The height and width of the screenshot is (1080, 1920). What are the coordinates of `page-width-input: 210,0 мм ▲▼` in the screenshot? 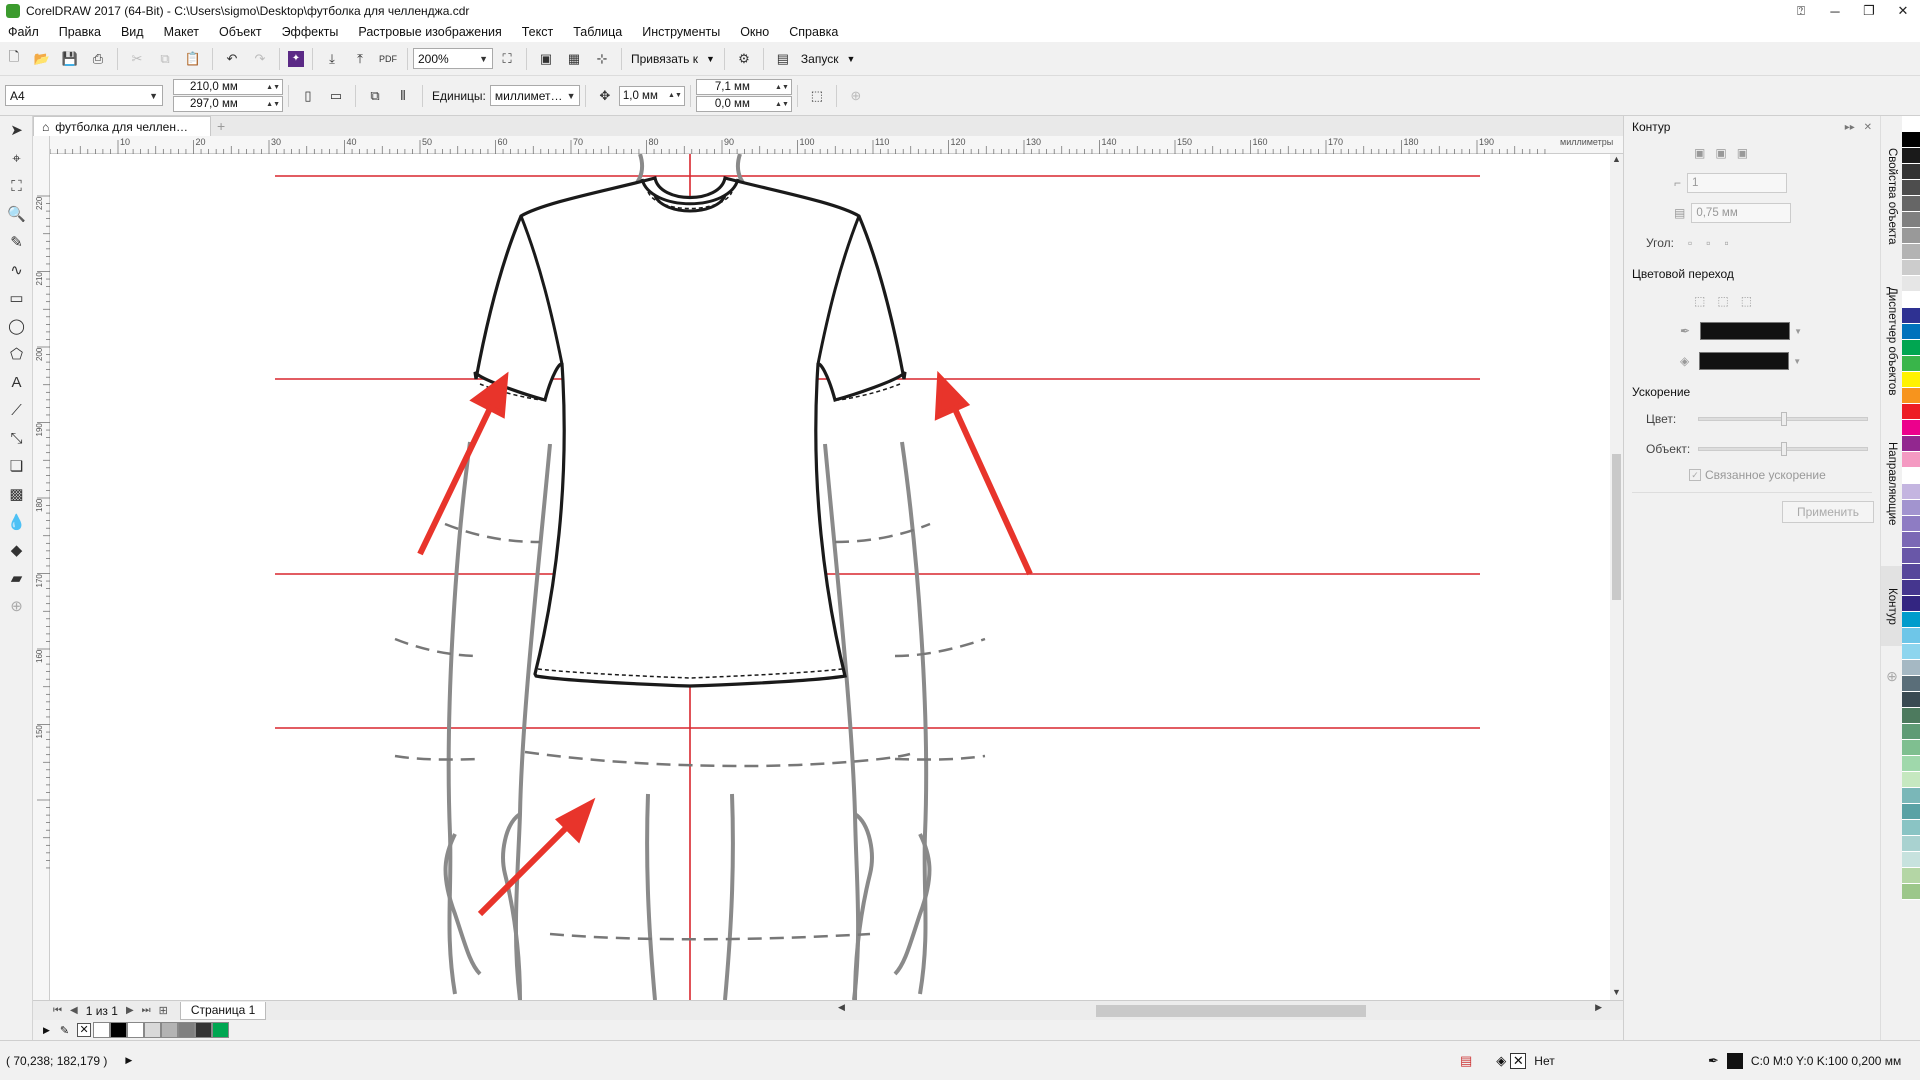 It's located at (228, 87).